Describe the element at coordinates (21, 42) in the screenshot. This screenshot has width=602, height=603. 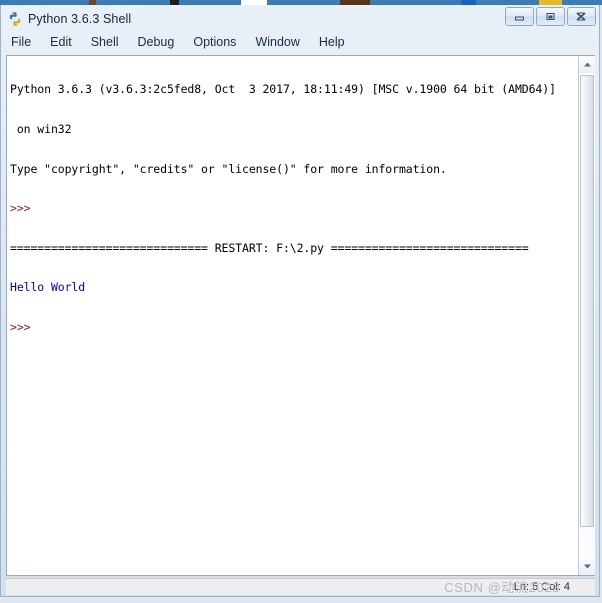
I see `menu-file: File` at that location.